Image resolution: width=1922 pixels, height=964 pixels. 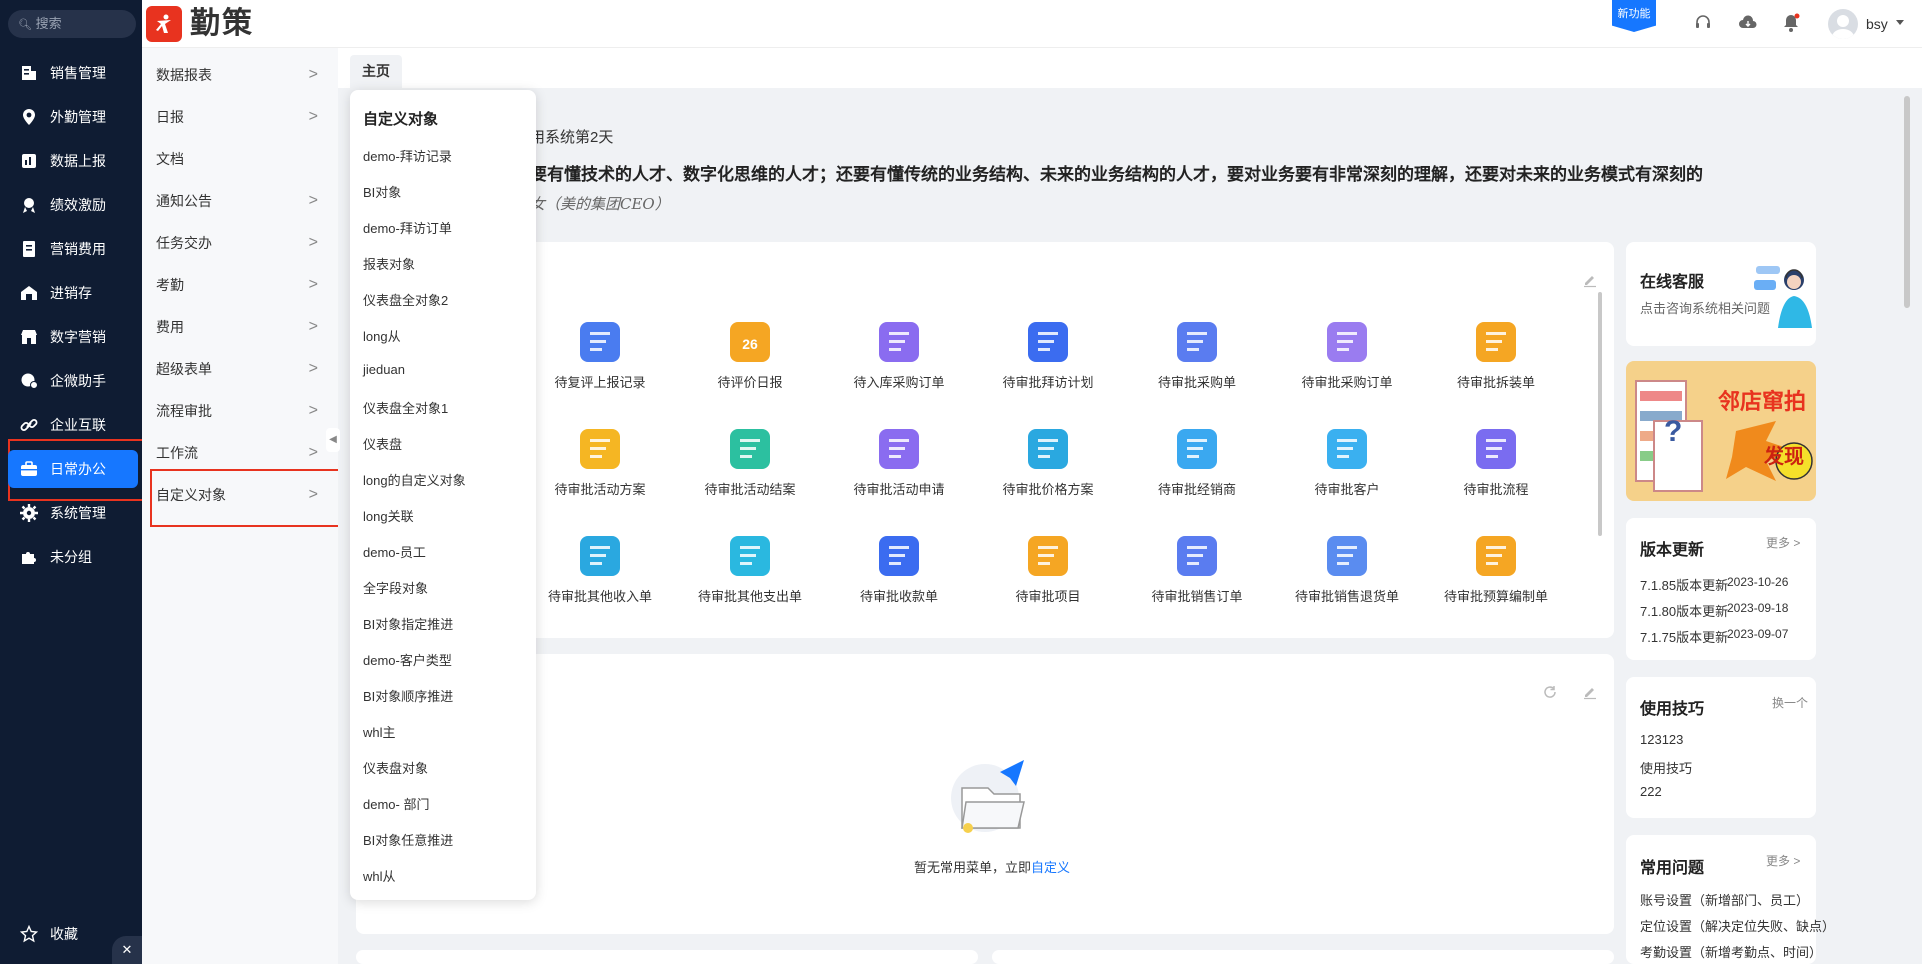 What do you see at coordinates (73, 161) in the screenshot?
I see `sidebar-item-3: 数据上报` at bounding box center [73, 161].